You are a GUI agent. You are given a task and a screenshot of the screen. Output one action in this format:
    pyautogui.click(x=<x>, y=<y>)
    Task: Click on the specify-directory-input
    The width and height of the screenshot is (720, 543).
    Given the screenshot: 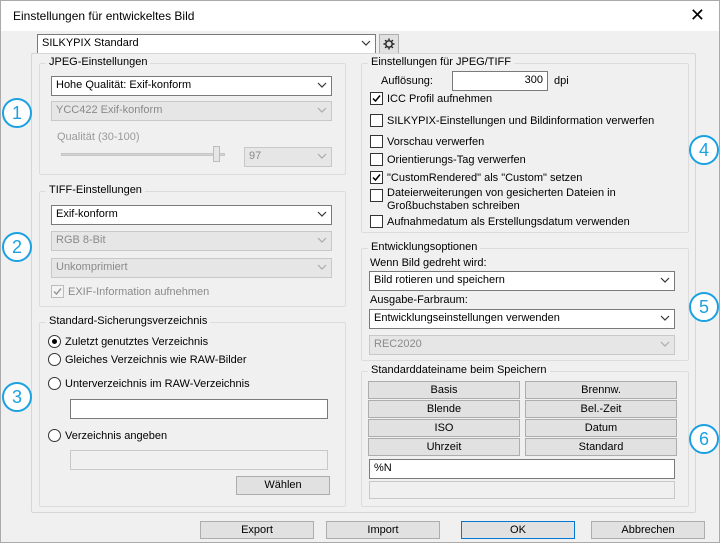 What is the action you would take?
    pyautogui.click(x=199, y=460)
    